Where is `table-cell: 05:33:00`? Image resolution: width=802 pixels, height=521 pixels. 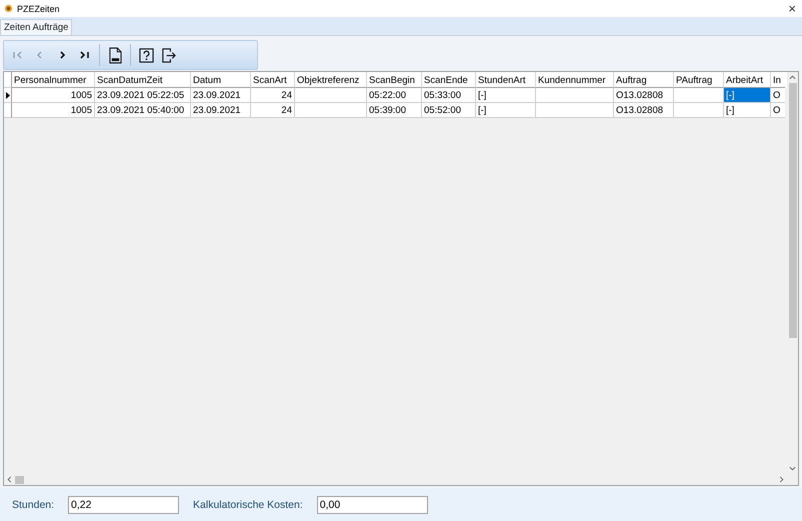 table-cell: 05:33:00 is located at coordinates (449, 95).